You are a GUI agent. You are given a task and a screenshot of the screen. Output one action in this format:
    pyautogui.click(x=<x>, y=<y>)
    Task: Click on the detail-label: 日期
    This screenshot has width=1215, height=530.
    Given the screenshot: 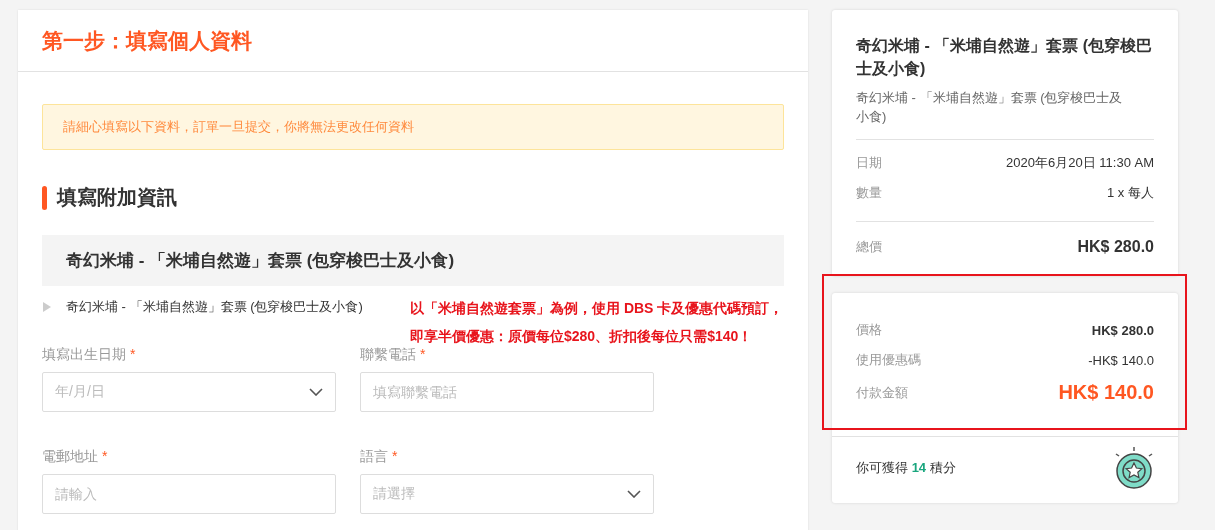 What is the action you would take?
    pyautogui.click(x=869, y=163)
    